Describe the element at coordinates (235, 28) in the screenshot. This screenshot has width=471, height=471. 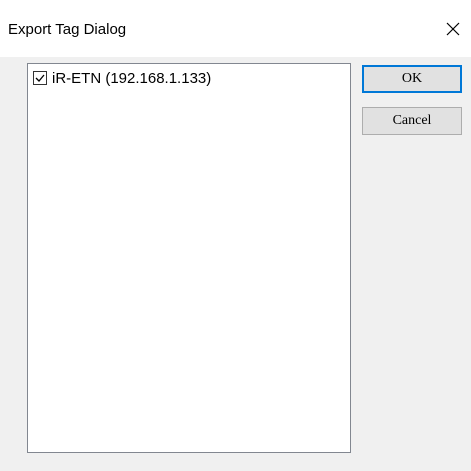
I see `title-bar: Export Tag Dialog` at that location.